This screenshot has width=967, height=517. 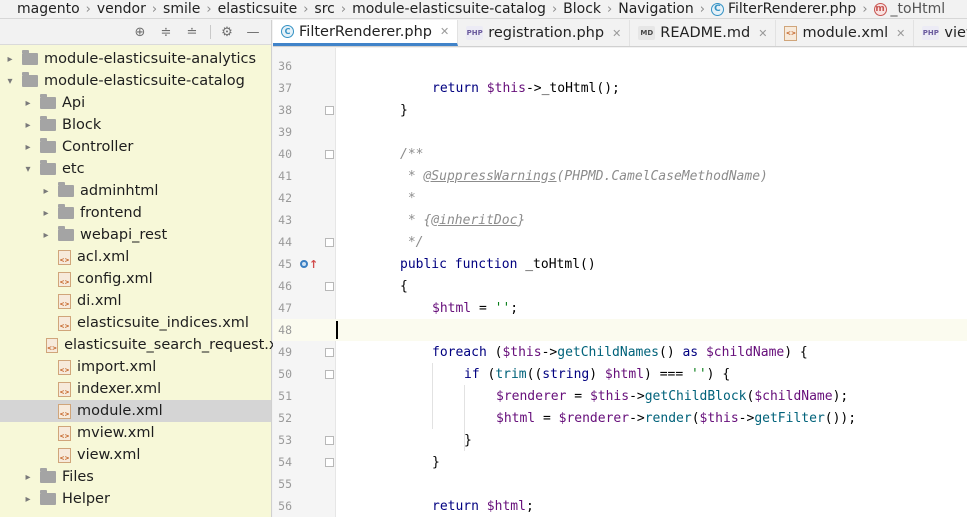 What do you see at coordinates (135, 301) in the screenshot?
I see `tree-file-item: <> di.xml` at bounding box center [135, 301].